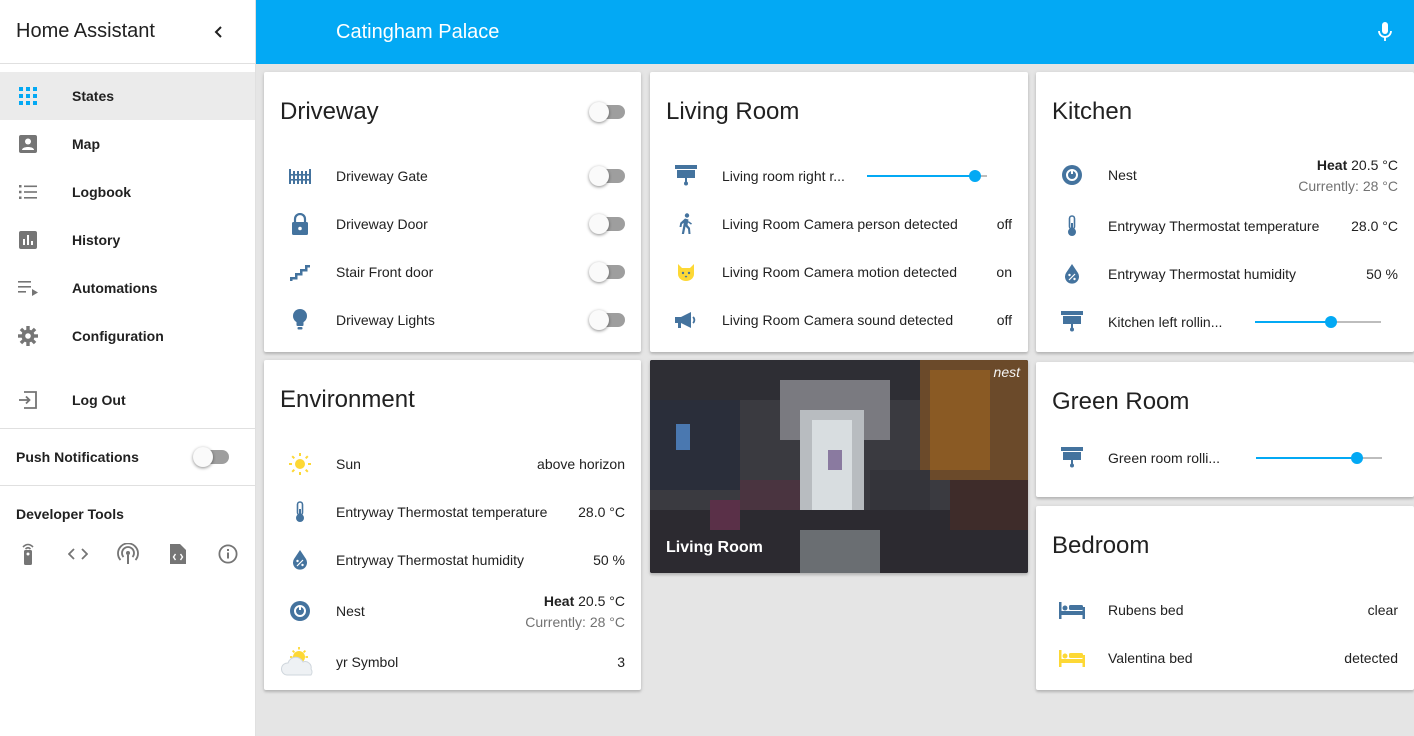 The height and width of the screenshot is (736, 1414). Describe the element at coordinates (385, 320) in the screenshot. I see `entity-name: Driveway Lights` at that location.